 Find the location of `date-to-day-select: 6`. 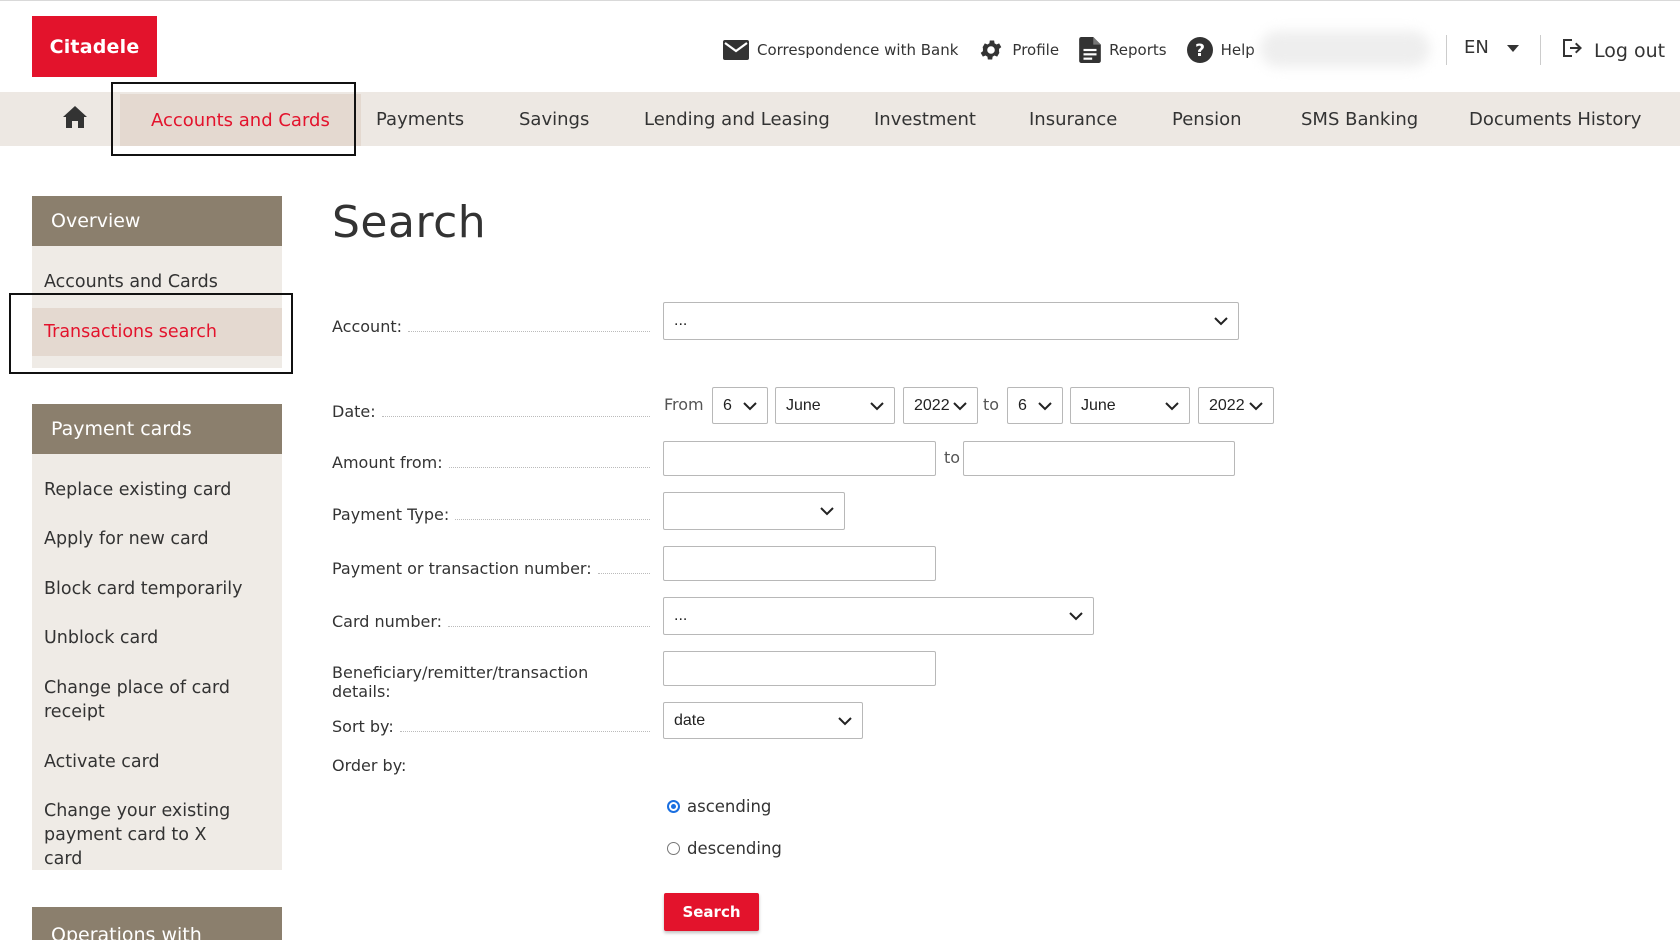

date-to-day-select: 6 is located at coordinates (1035, 405).